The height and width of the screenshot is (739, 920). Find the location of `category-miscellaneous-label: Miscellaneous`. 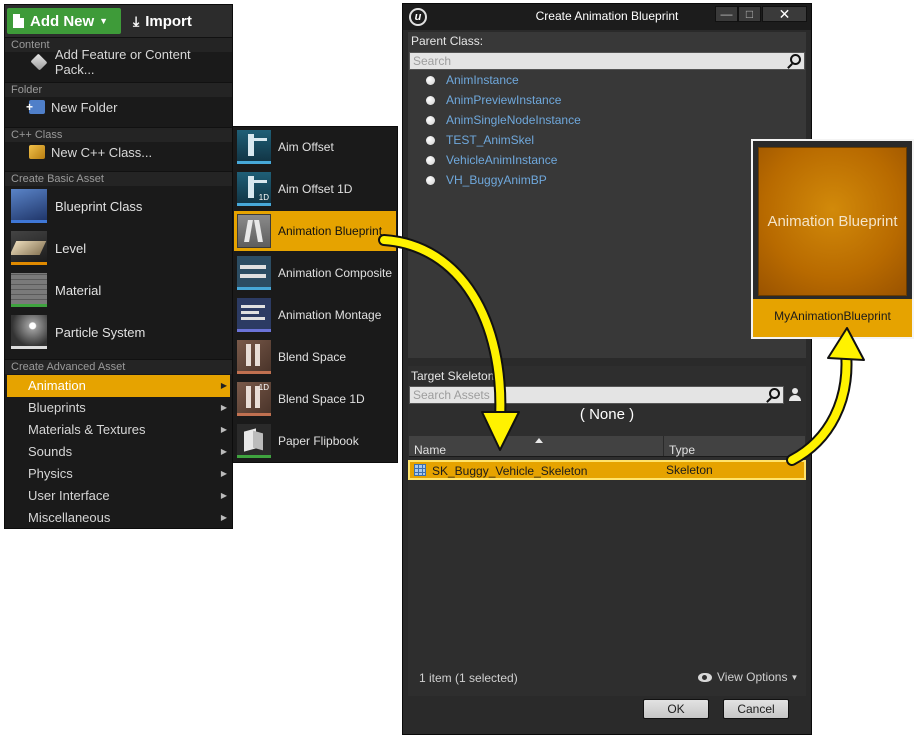

category-miscellaneous-label: Miscellaneous is located at coordinates (69, 517).